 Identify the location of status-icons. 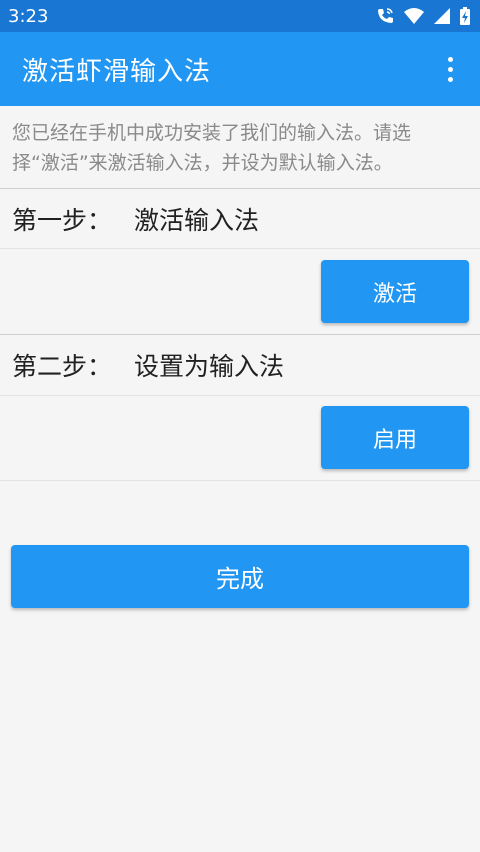
(423, 16).